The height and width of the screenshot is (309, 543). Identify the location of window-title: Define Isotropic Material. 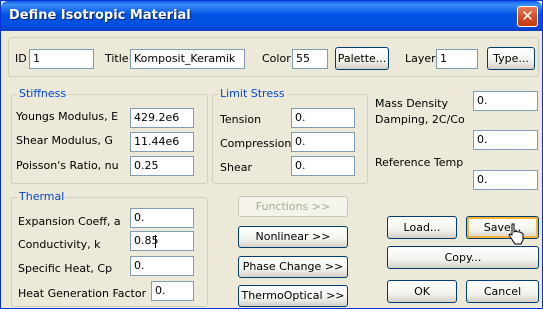
(100, 15).